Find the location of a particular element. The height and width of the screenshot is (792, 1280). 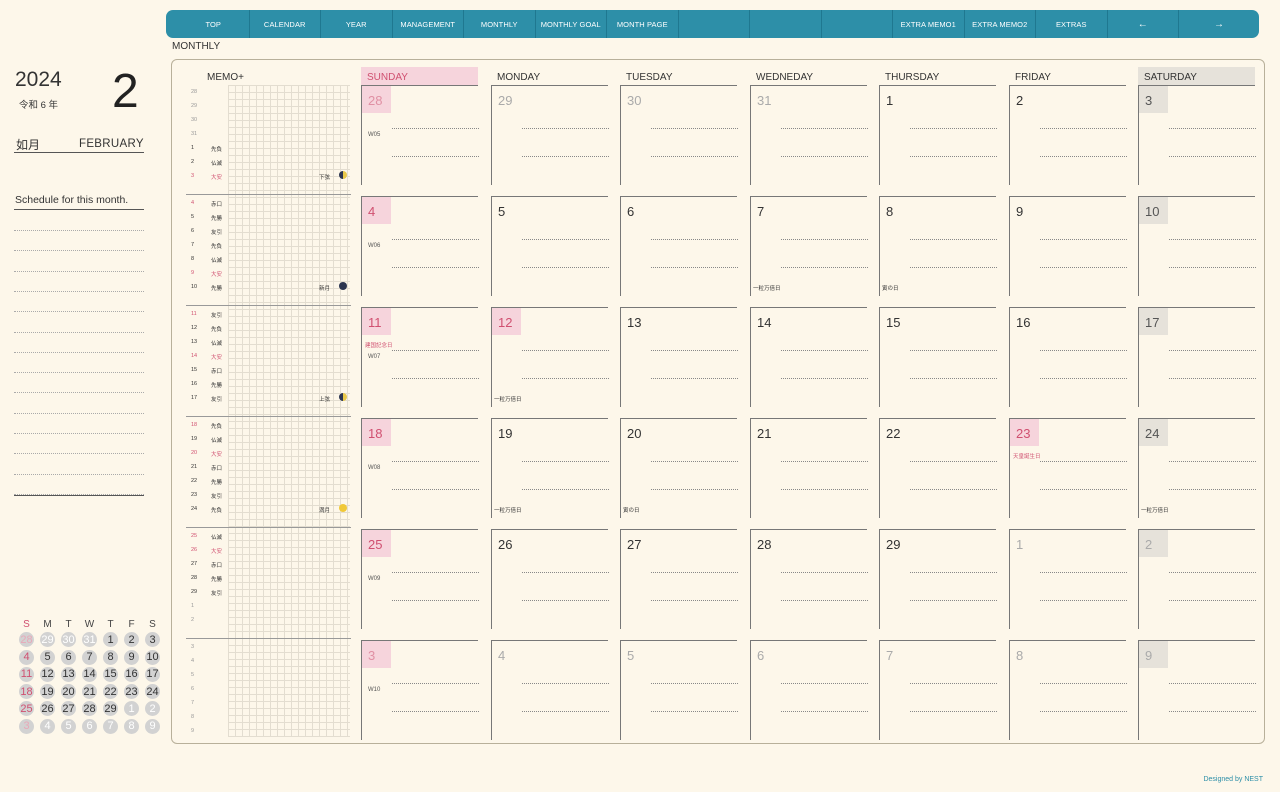

day-cell: 25 W09 is located at coordinates (420, 579).